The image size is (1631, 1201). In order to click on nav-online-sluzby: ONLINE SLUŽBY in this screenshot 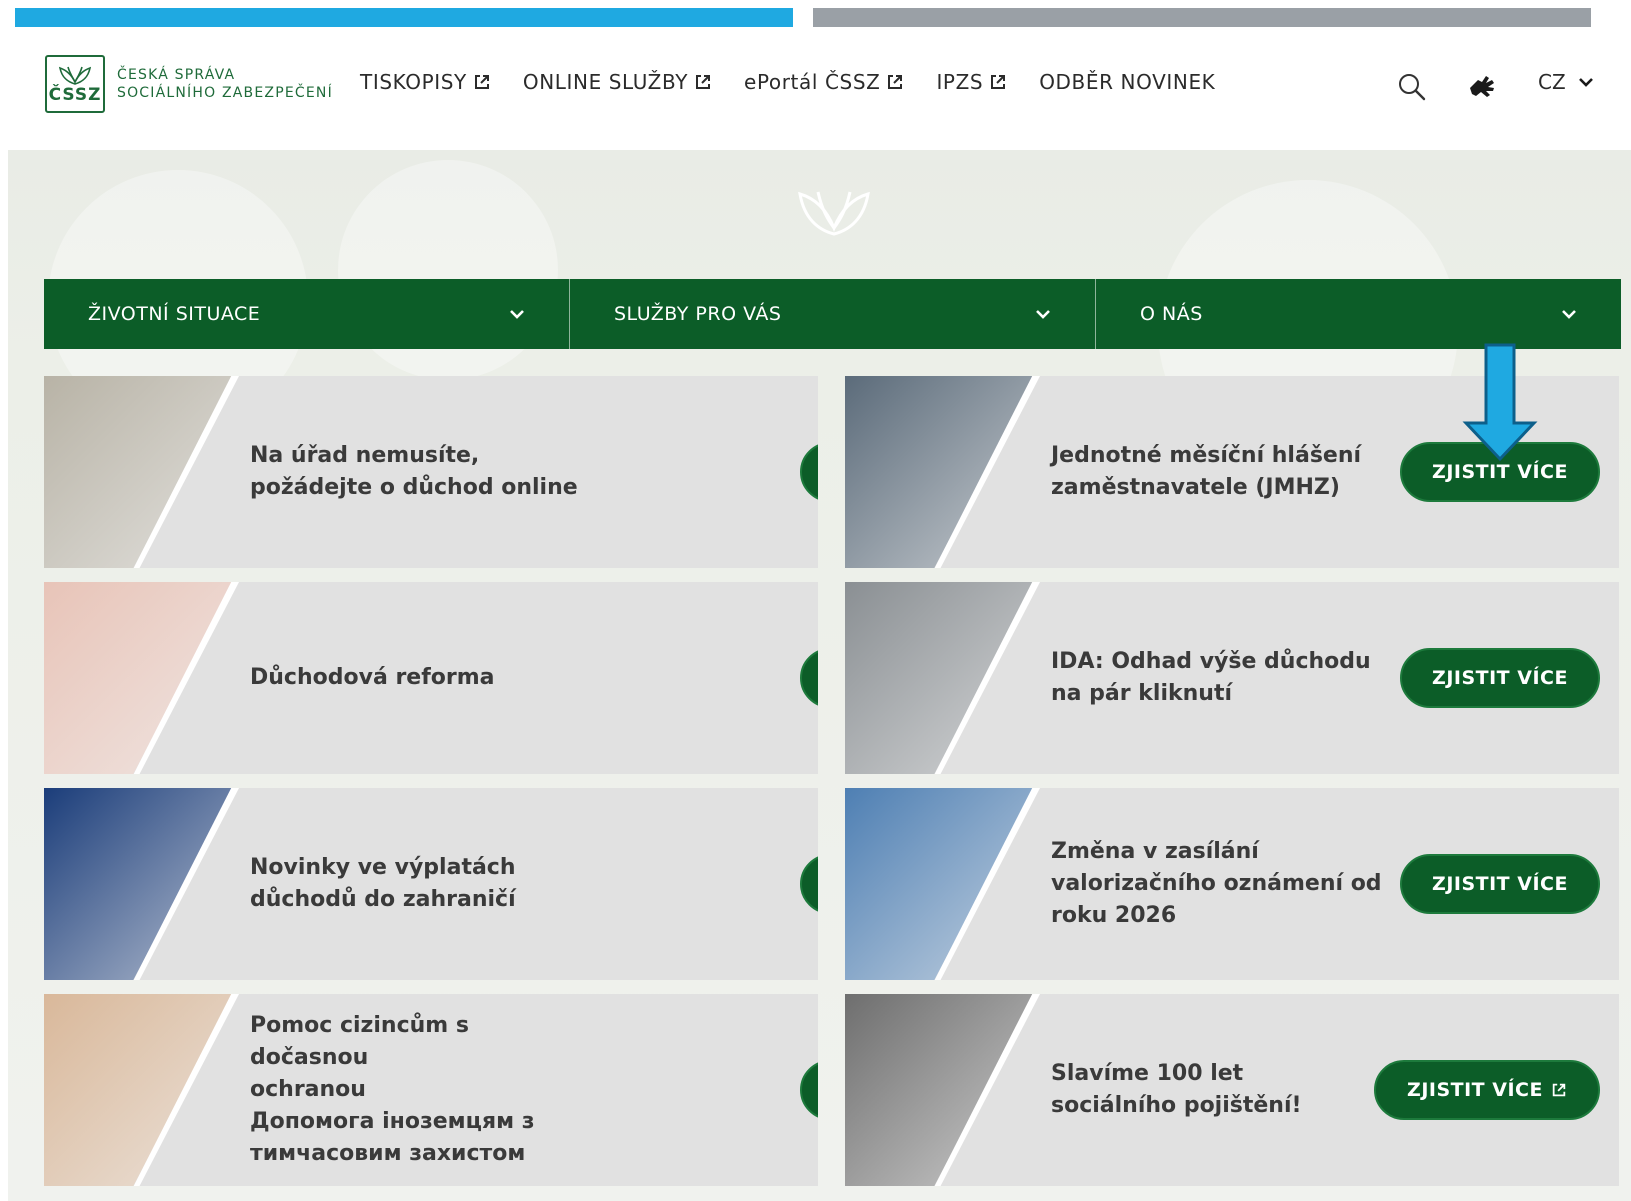, I will do `click(617, 82)`.